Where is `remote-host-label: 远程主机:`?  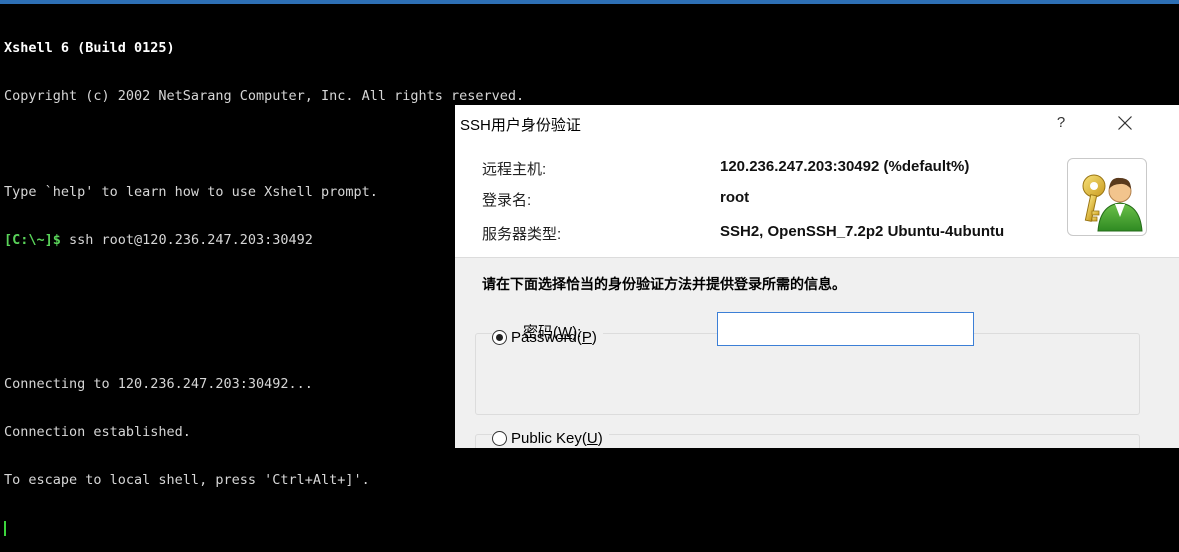 remote-host-label: 远程主机: is located at coordinates (514, 169).